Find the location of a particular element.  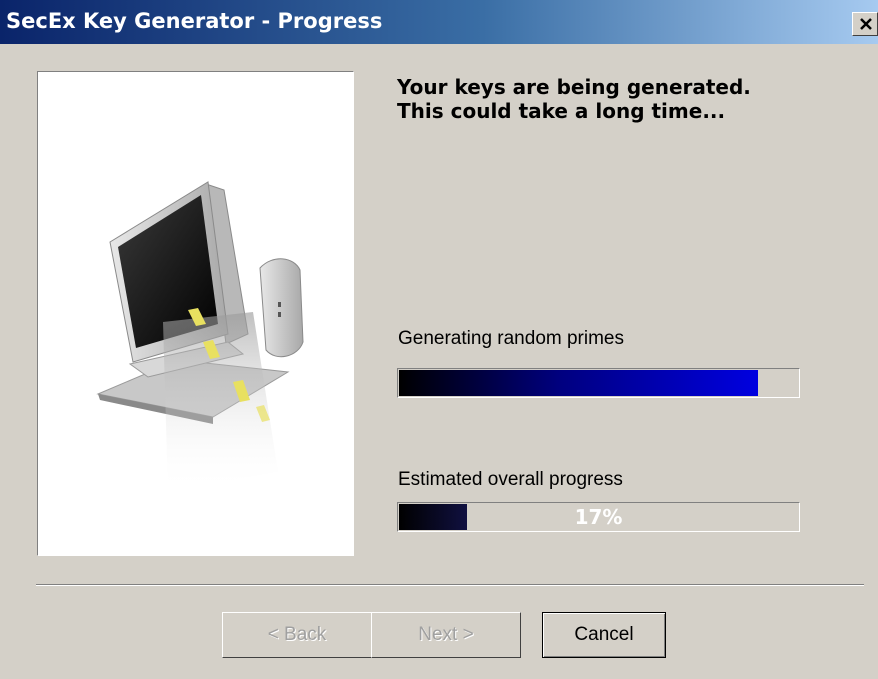

overall-progress-bar: 17% is located at coordinates (598, 517).